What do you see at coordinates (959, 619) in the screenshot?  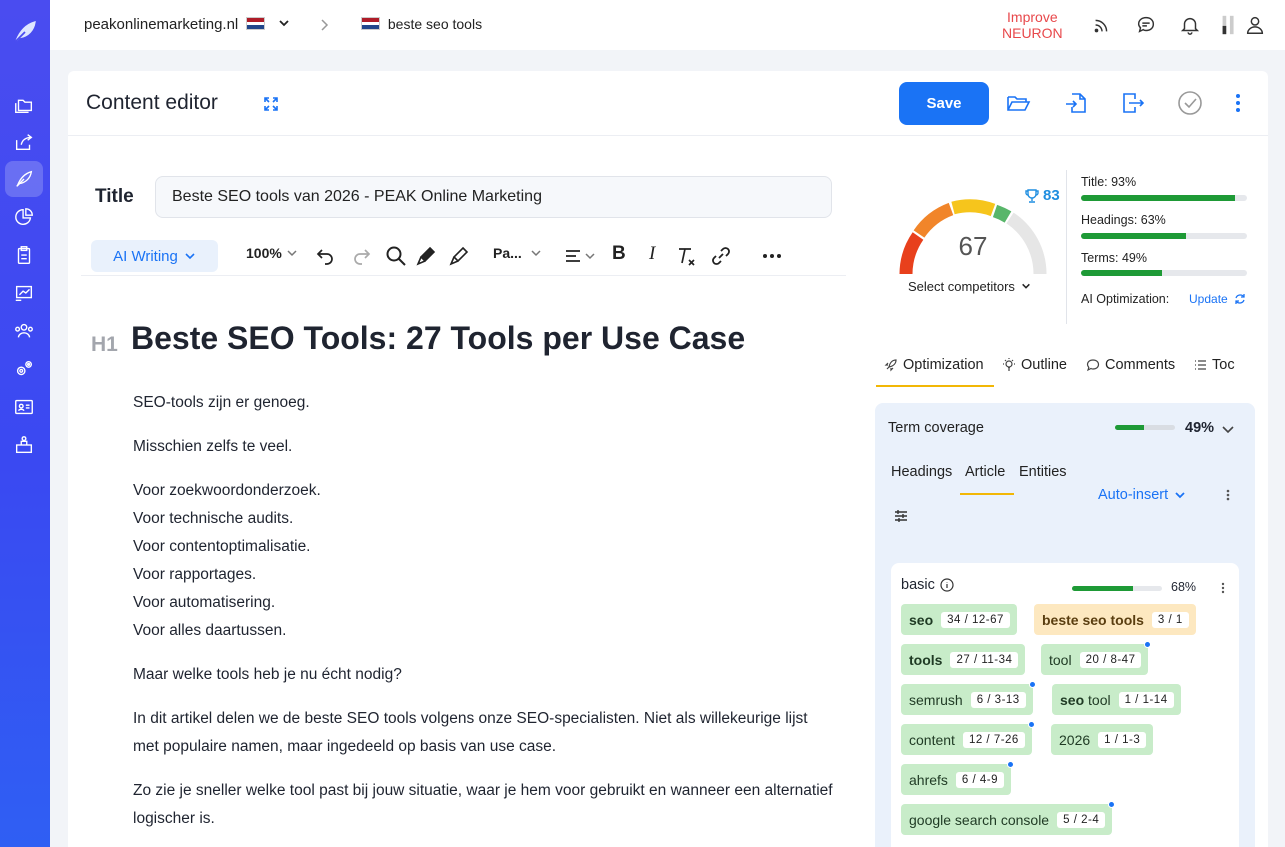 I see `term-chip: seo 34 / 12-67` at bounding box center [959, 619].